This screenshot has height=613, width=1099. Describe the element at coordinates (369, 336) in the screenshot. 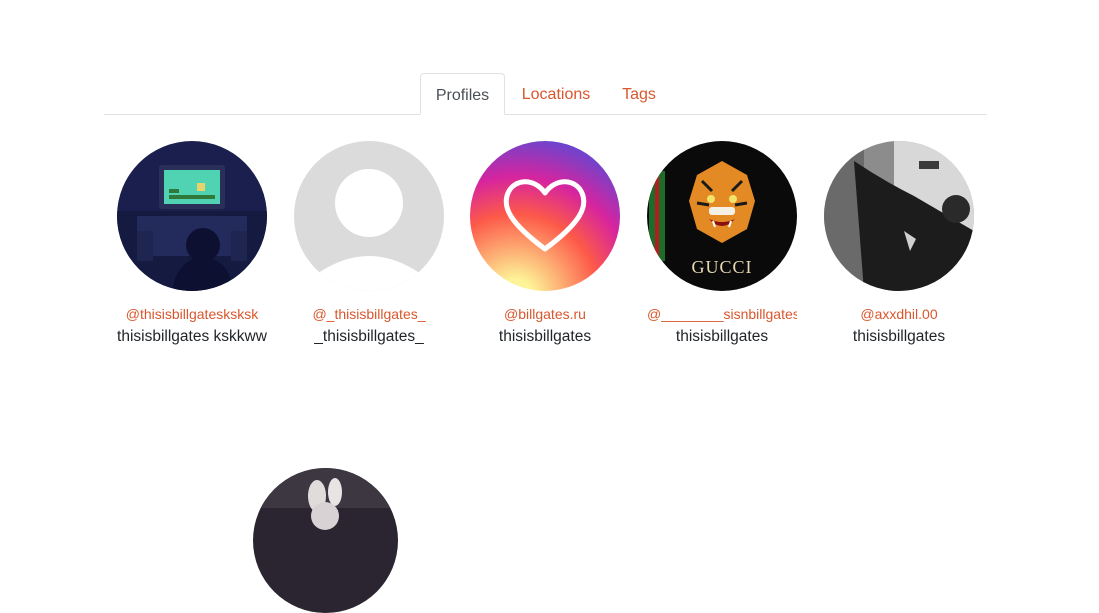

I see `profile-name: _thisisbillgates_` at that location.